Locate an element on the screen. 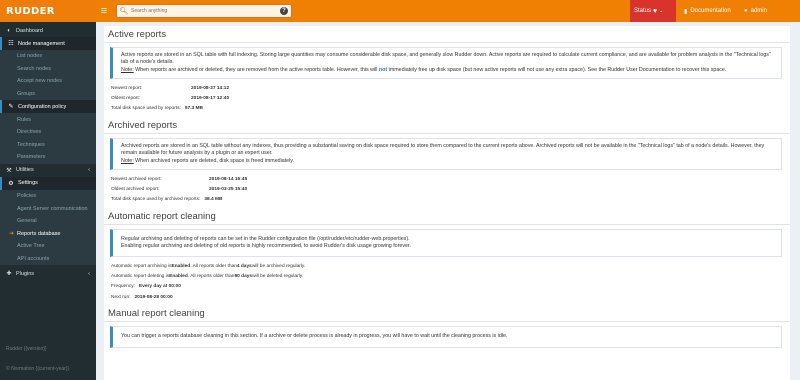 This screenshot has height=380, width=800. sidebar-item-node-management: ☷ Node management is located at coordinates (48, 43).